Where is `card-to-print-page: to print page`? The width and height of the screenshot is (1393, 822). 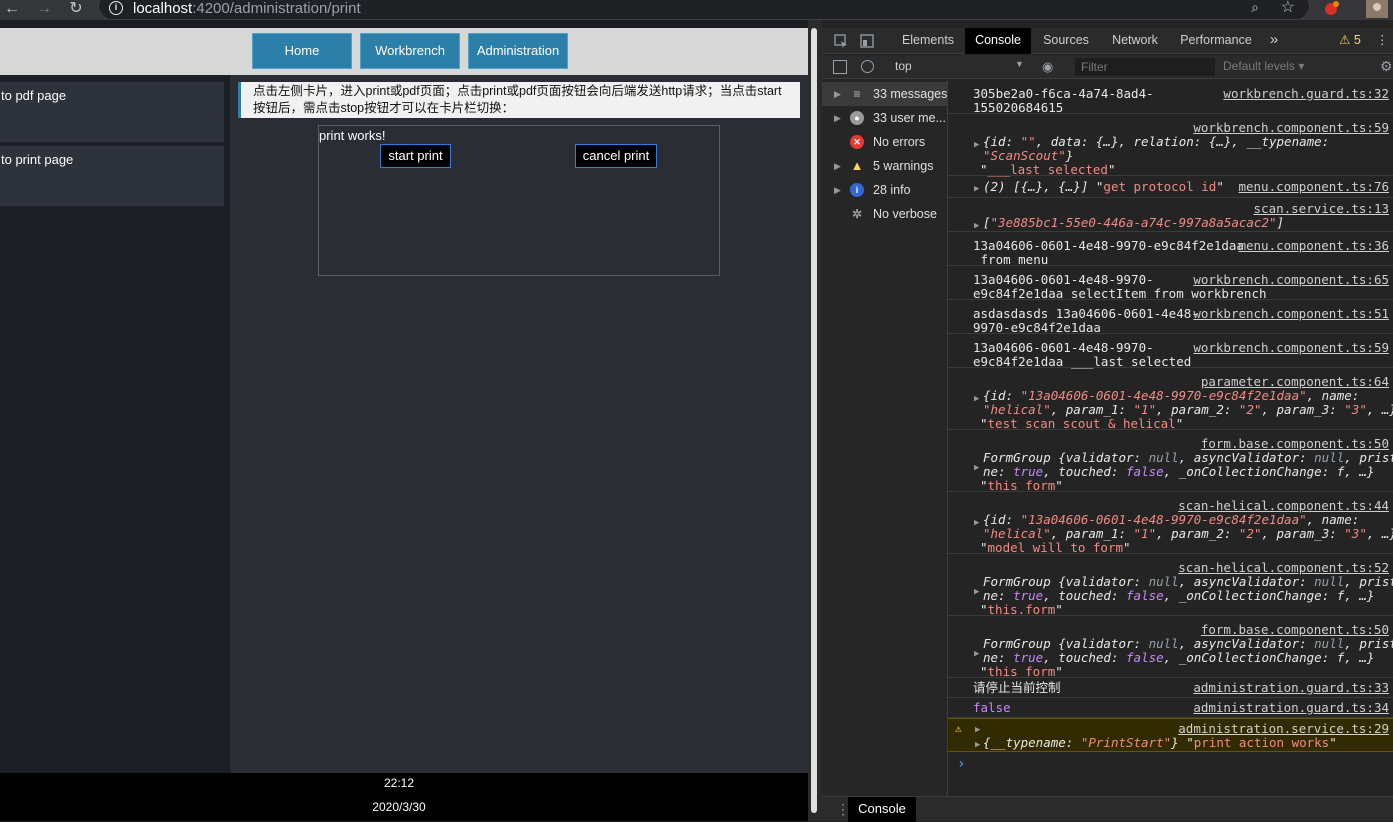
card-to-print-page: to print page is located at coordinates (112, 176).